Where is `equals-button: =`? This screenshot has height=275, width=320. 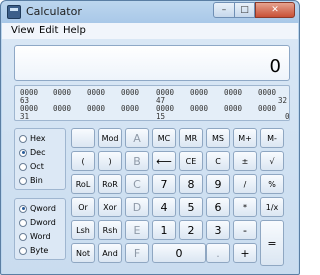
equals-button: = is located at coordinates (272, 243).